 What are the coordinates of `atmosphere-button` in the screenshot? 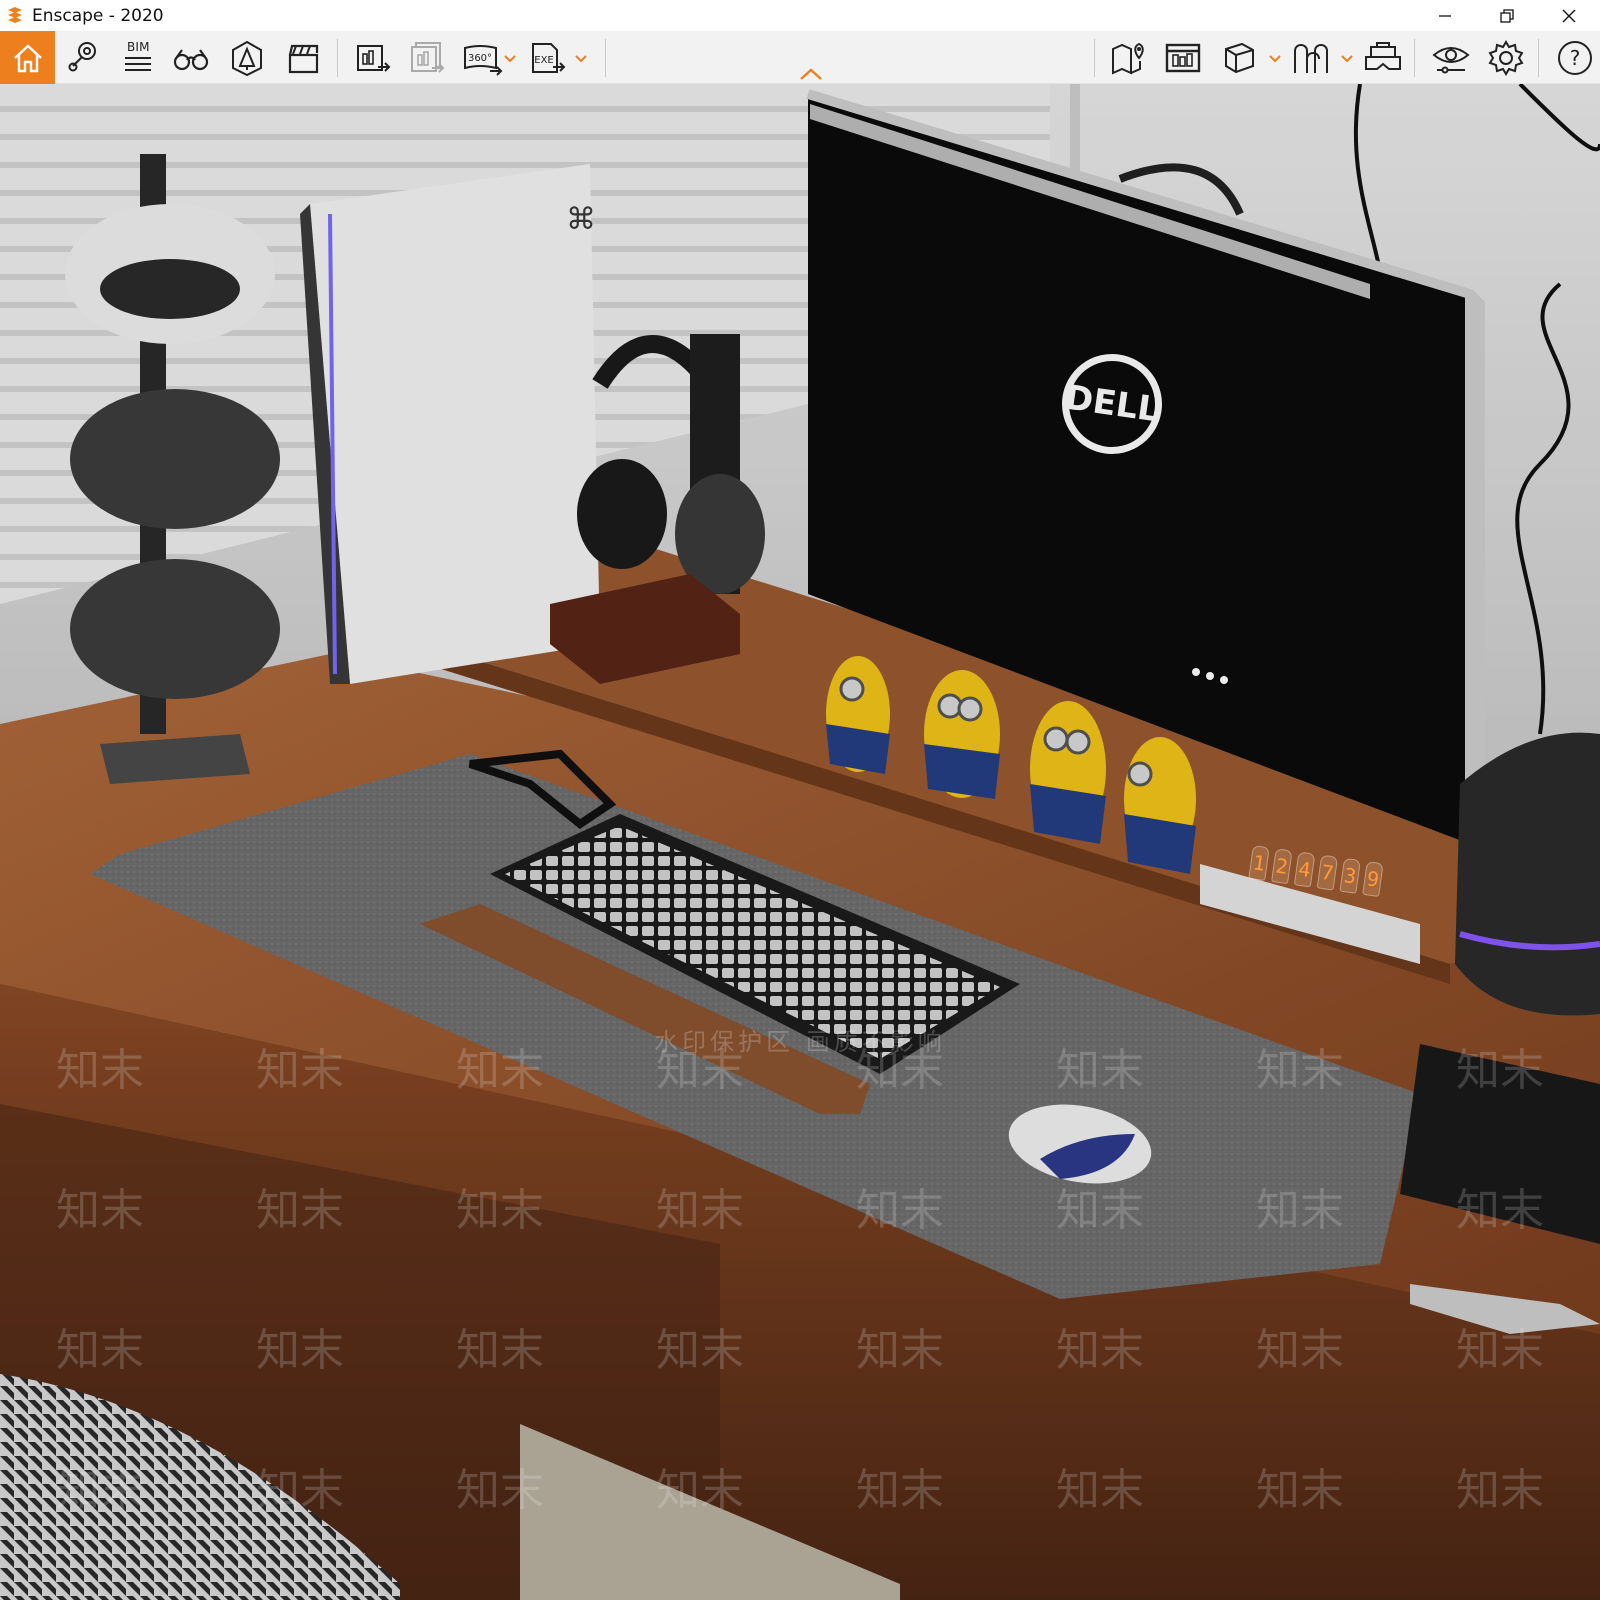 It's located at (247, 57).